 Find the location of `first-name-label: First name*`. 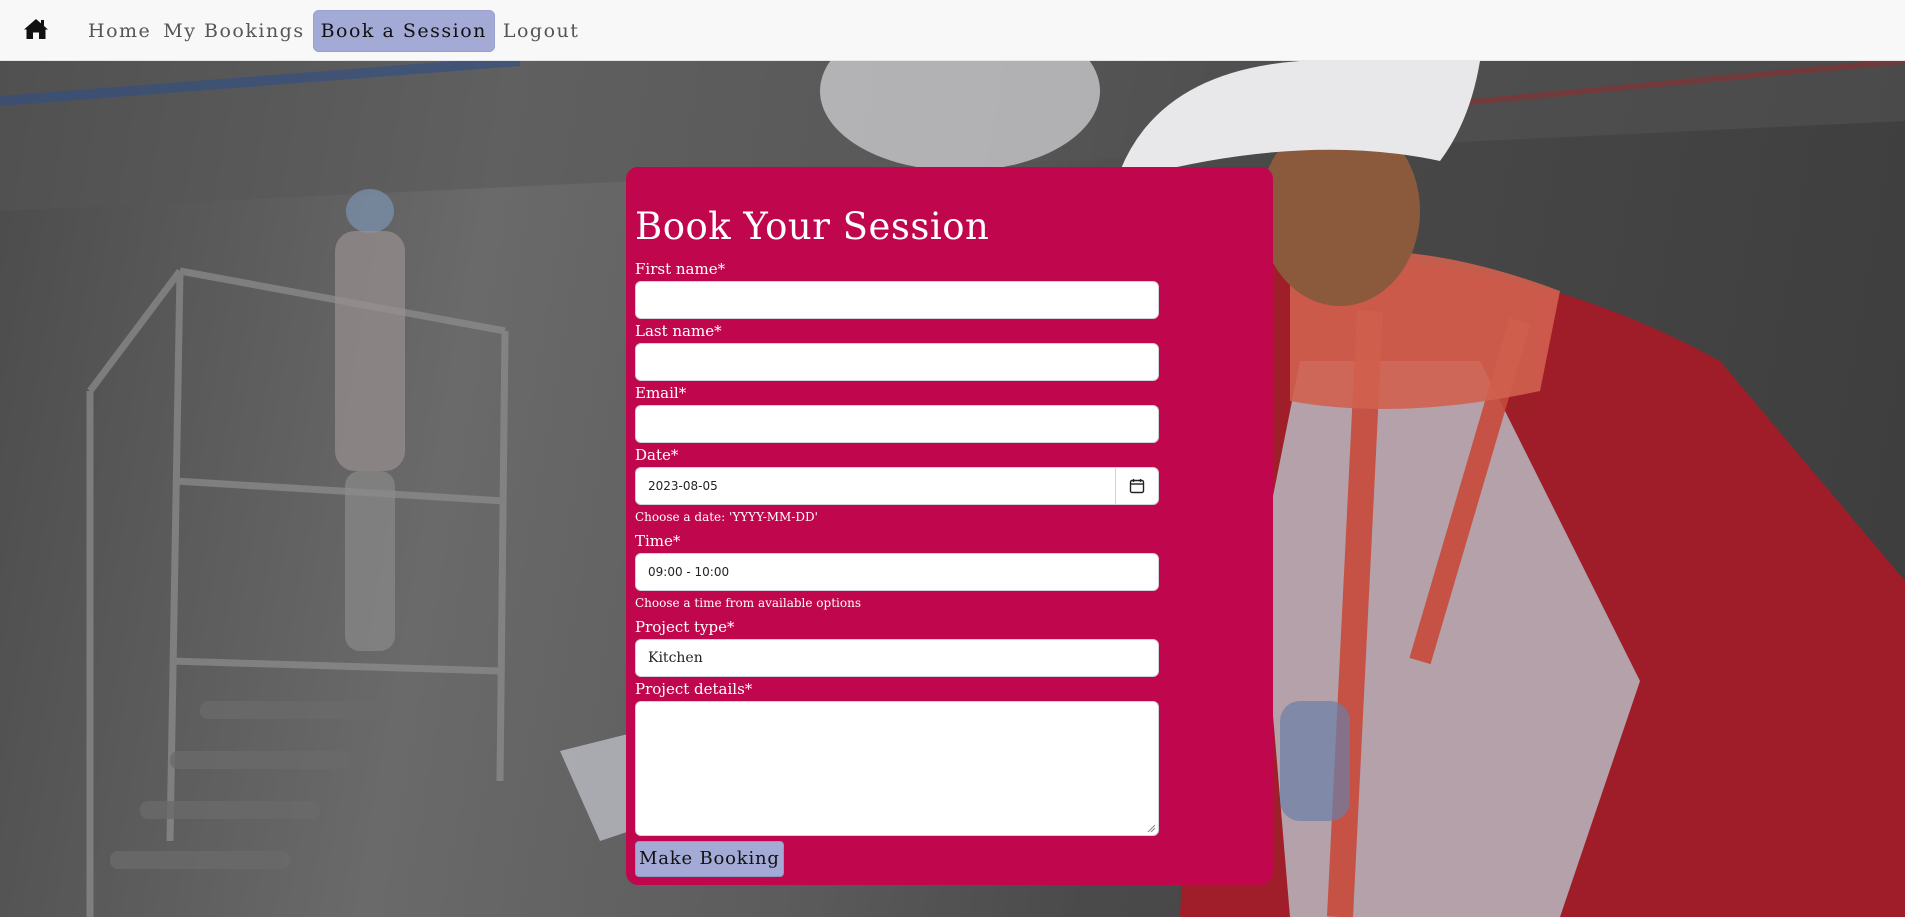

first-name-label: First name* is located at coordinates (680, 269).